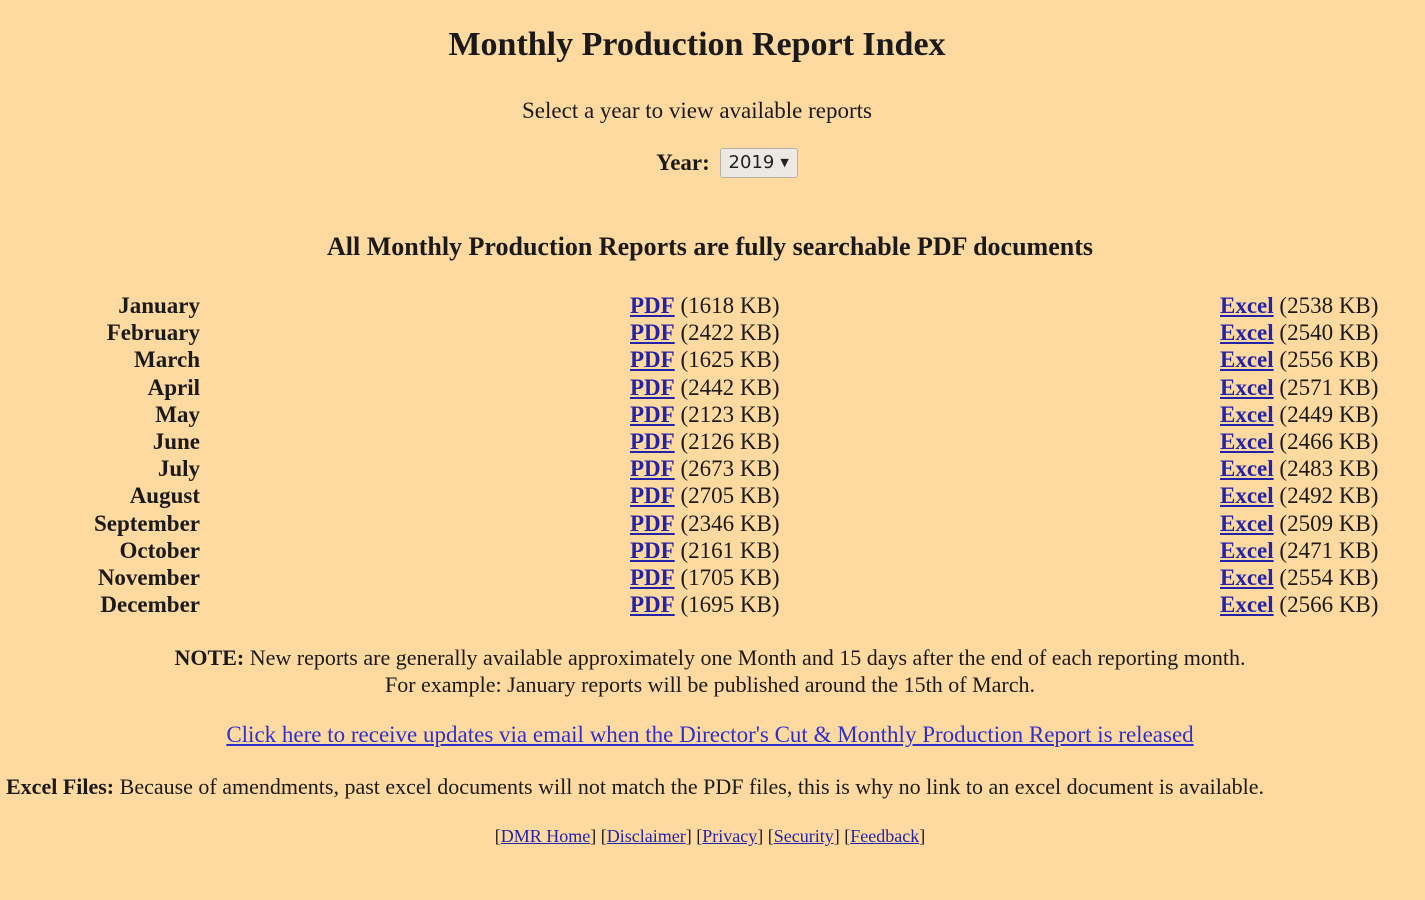 Image resolution: width=1425 pixels, height=900 pixels. What do you see at coordinates (178, 469) in the screenshot?
I see `month-label: July` at bounding box center [178, 469].